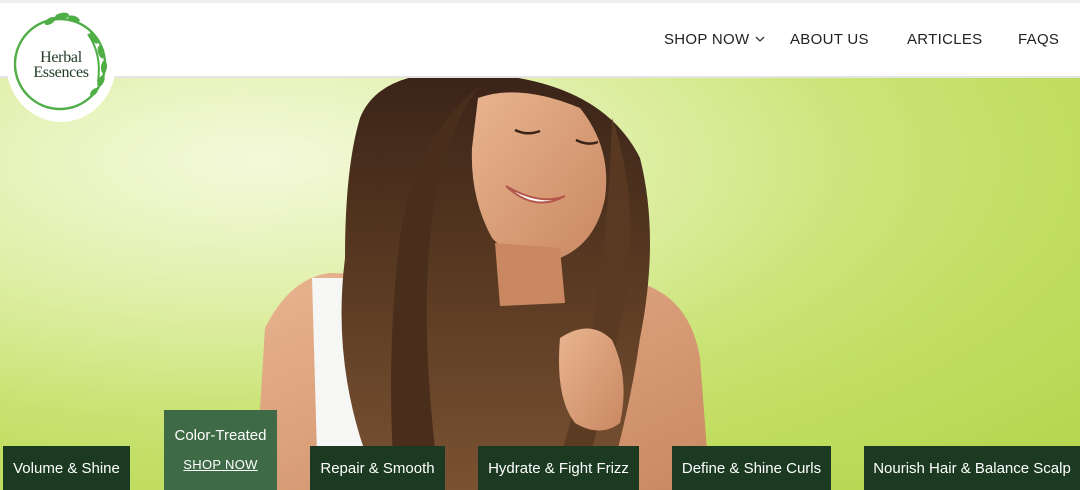  I want to click on category-repair-smooth: Repair & Smooth, so click(377, 468).